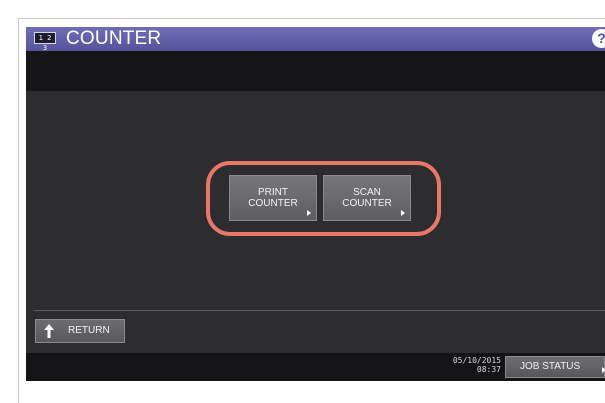  Describe the element at coordinates (488, 369) in the screenshot. I see `time-text: 08:37` at that location.